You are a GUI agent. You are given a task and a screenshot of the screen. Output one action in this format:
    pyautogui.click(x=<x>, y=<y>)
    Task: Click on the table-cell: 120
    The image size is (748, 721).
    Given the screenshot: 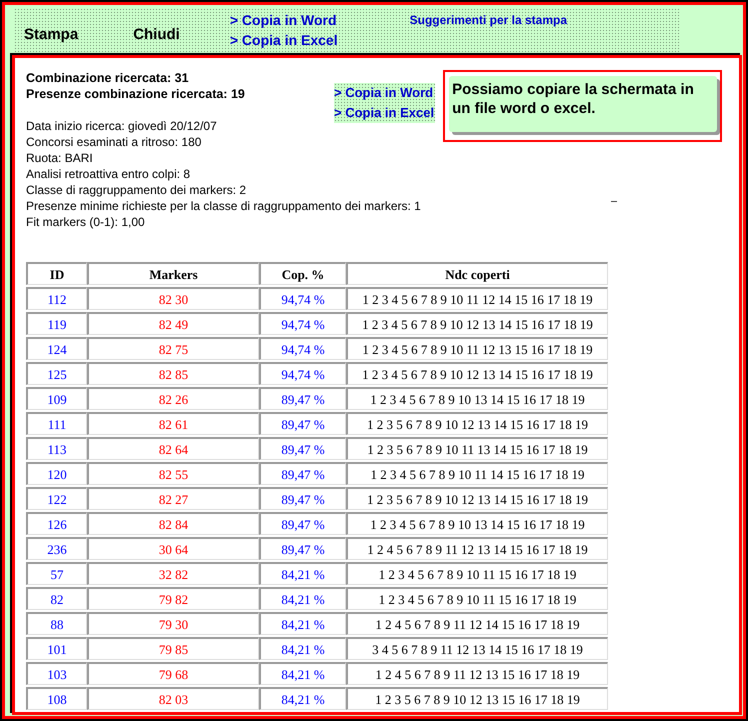 What is the action you would take?
    pyautogui.click(x=56, y=473)
    